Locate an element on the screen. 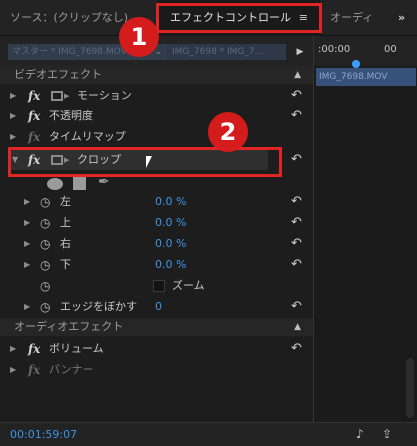 This screenshot has width=417, height=446. audio-effects-title: オーディオエフェクト is located at coordinates (69, 326).